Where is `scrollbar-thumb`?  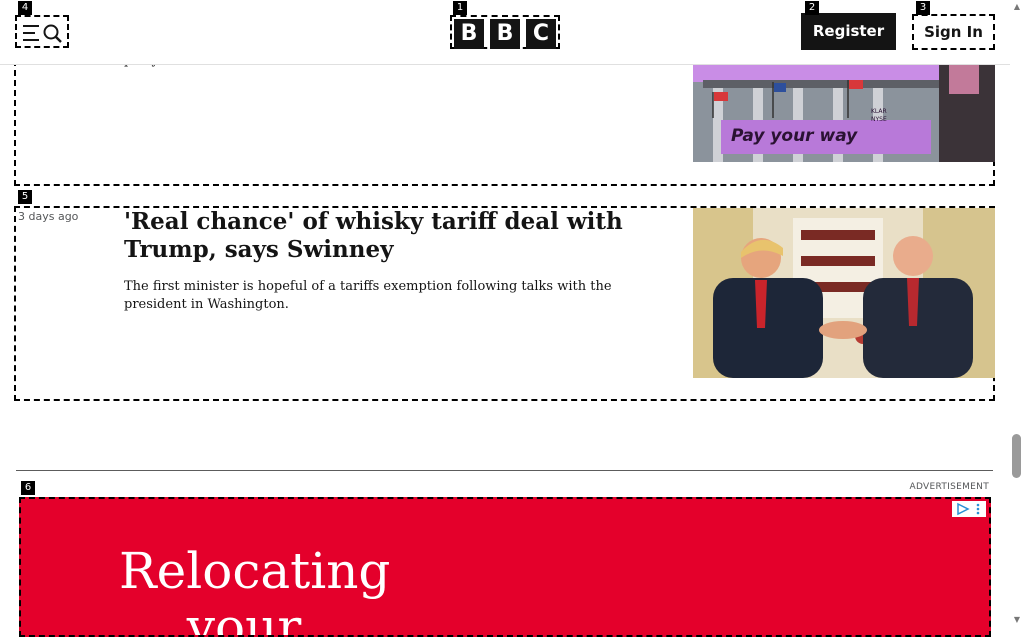
scrollbar-thumb is located at coordinates (1016, 456).